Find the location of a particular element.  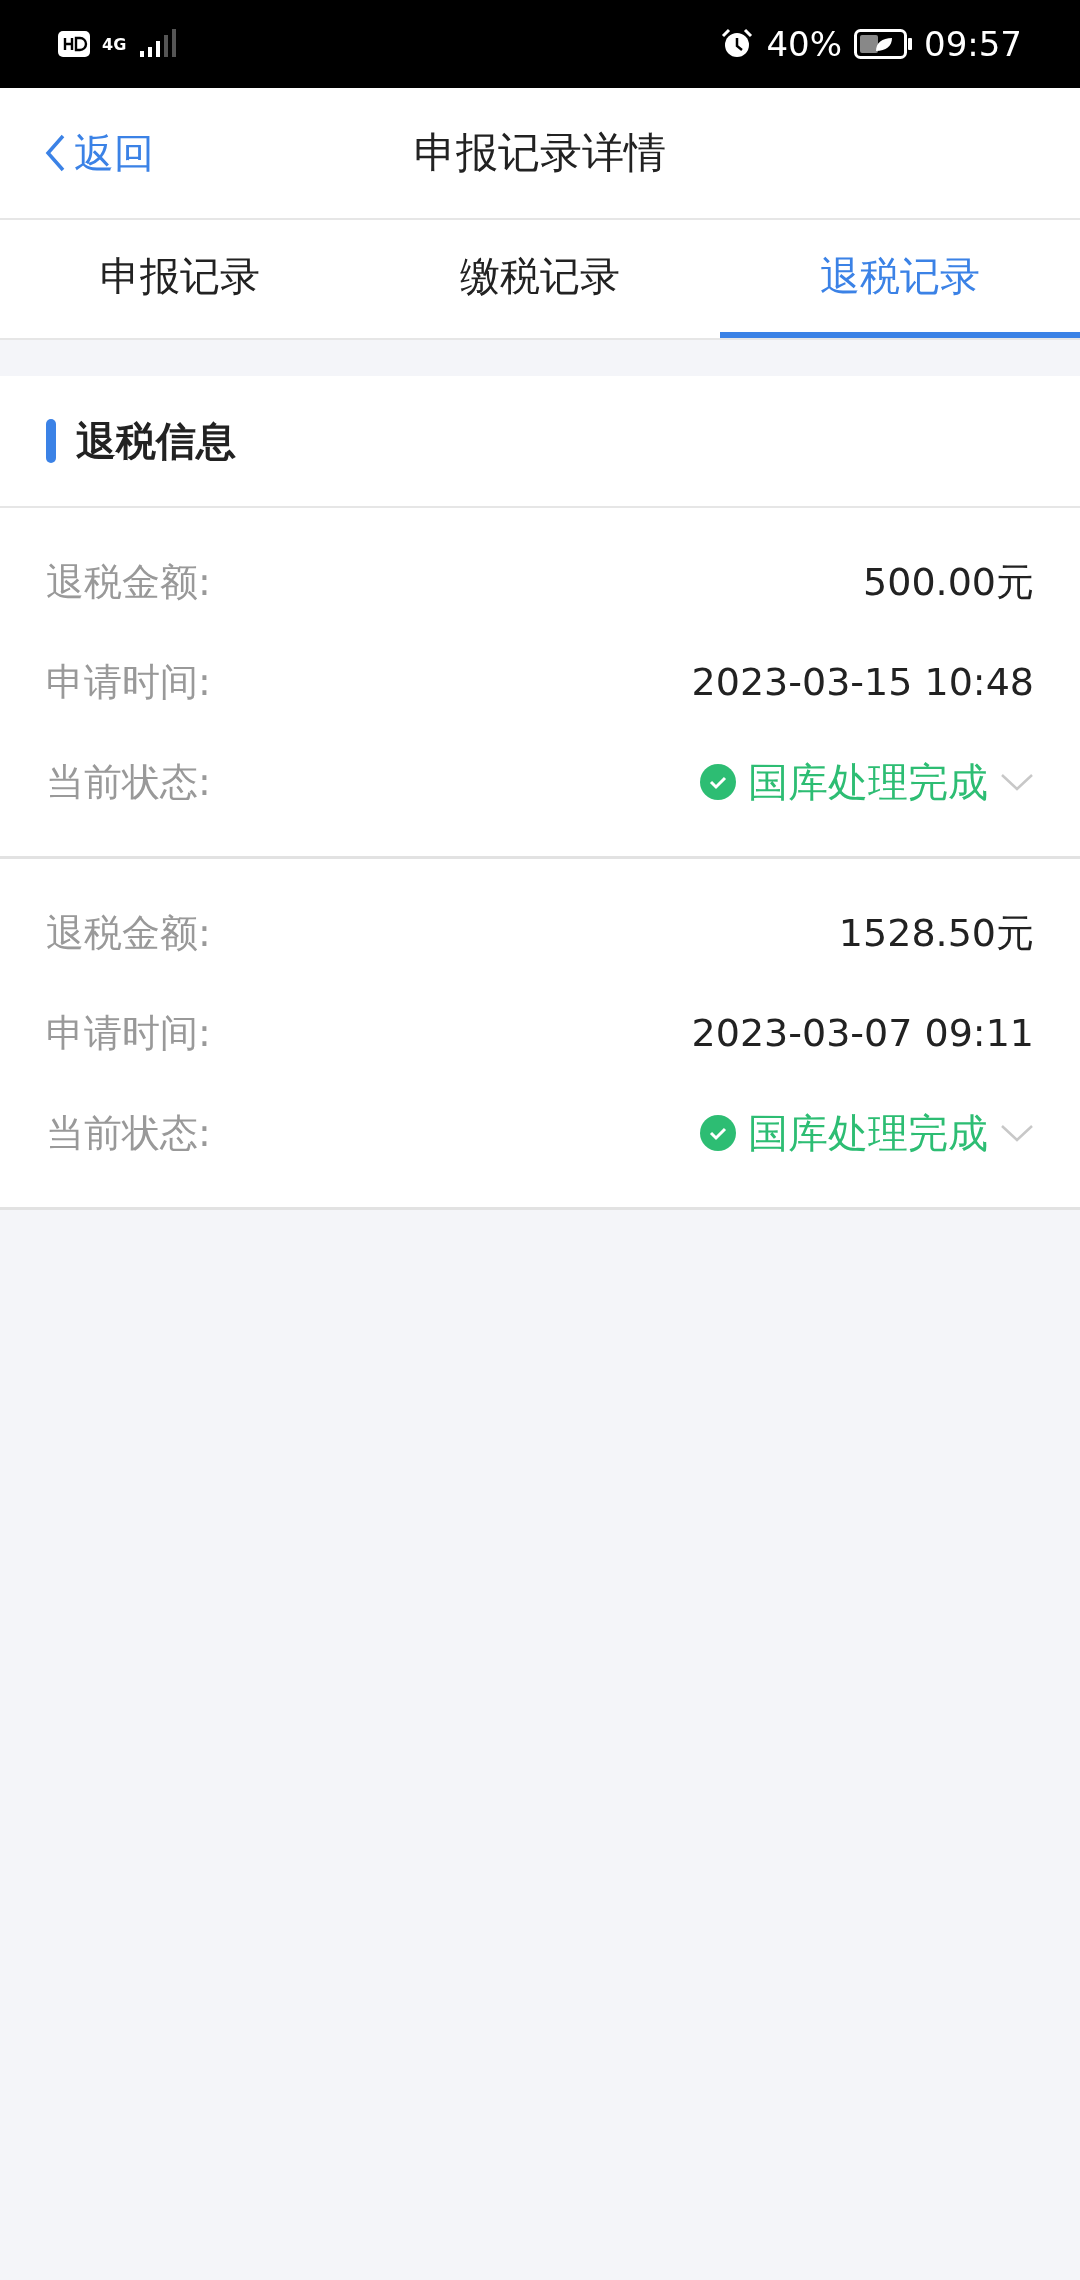

signal-icon is located at coordinates (158, 44).